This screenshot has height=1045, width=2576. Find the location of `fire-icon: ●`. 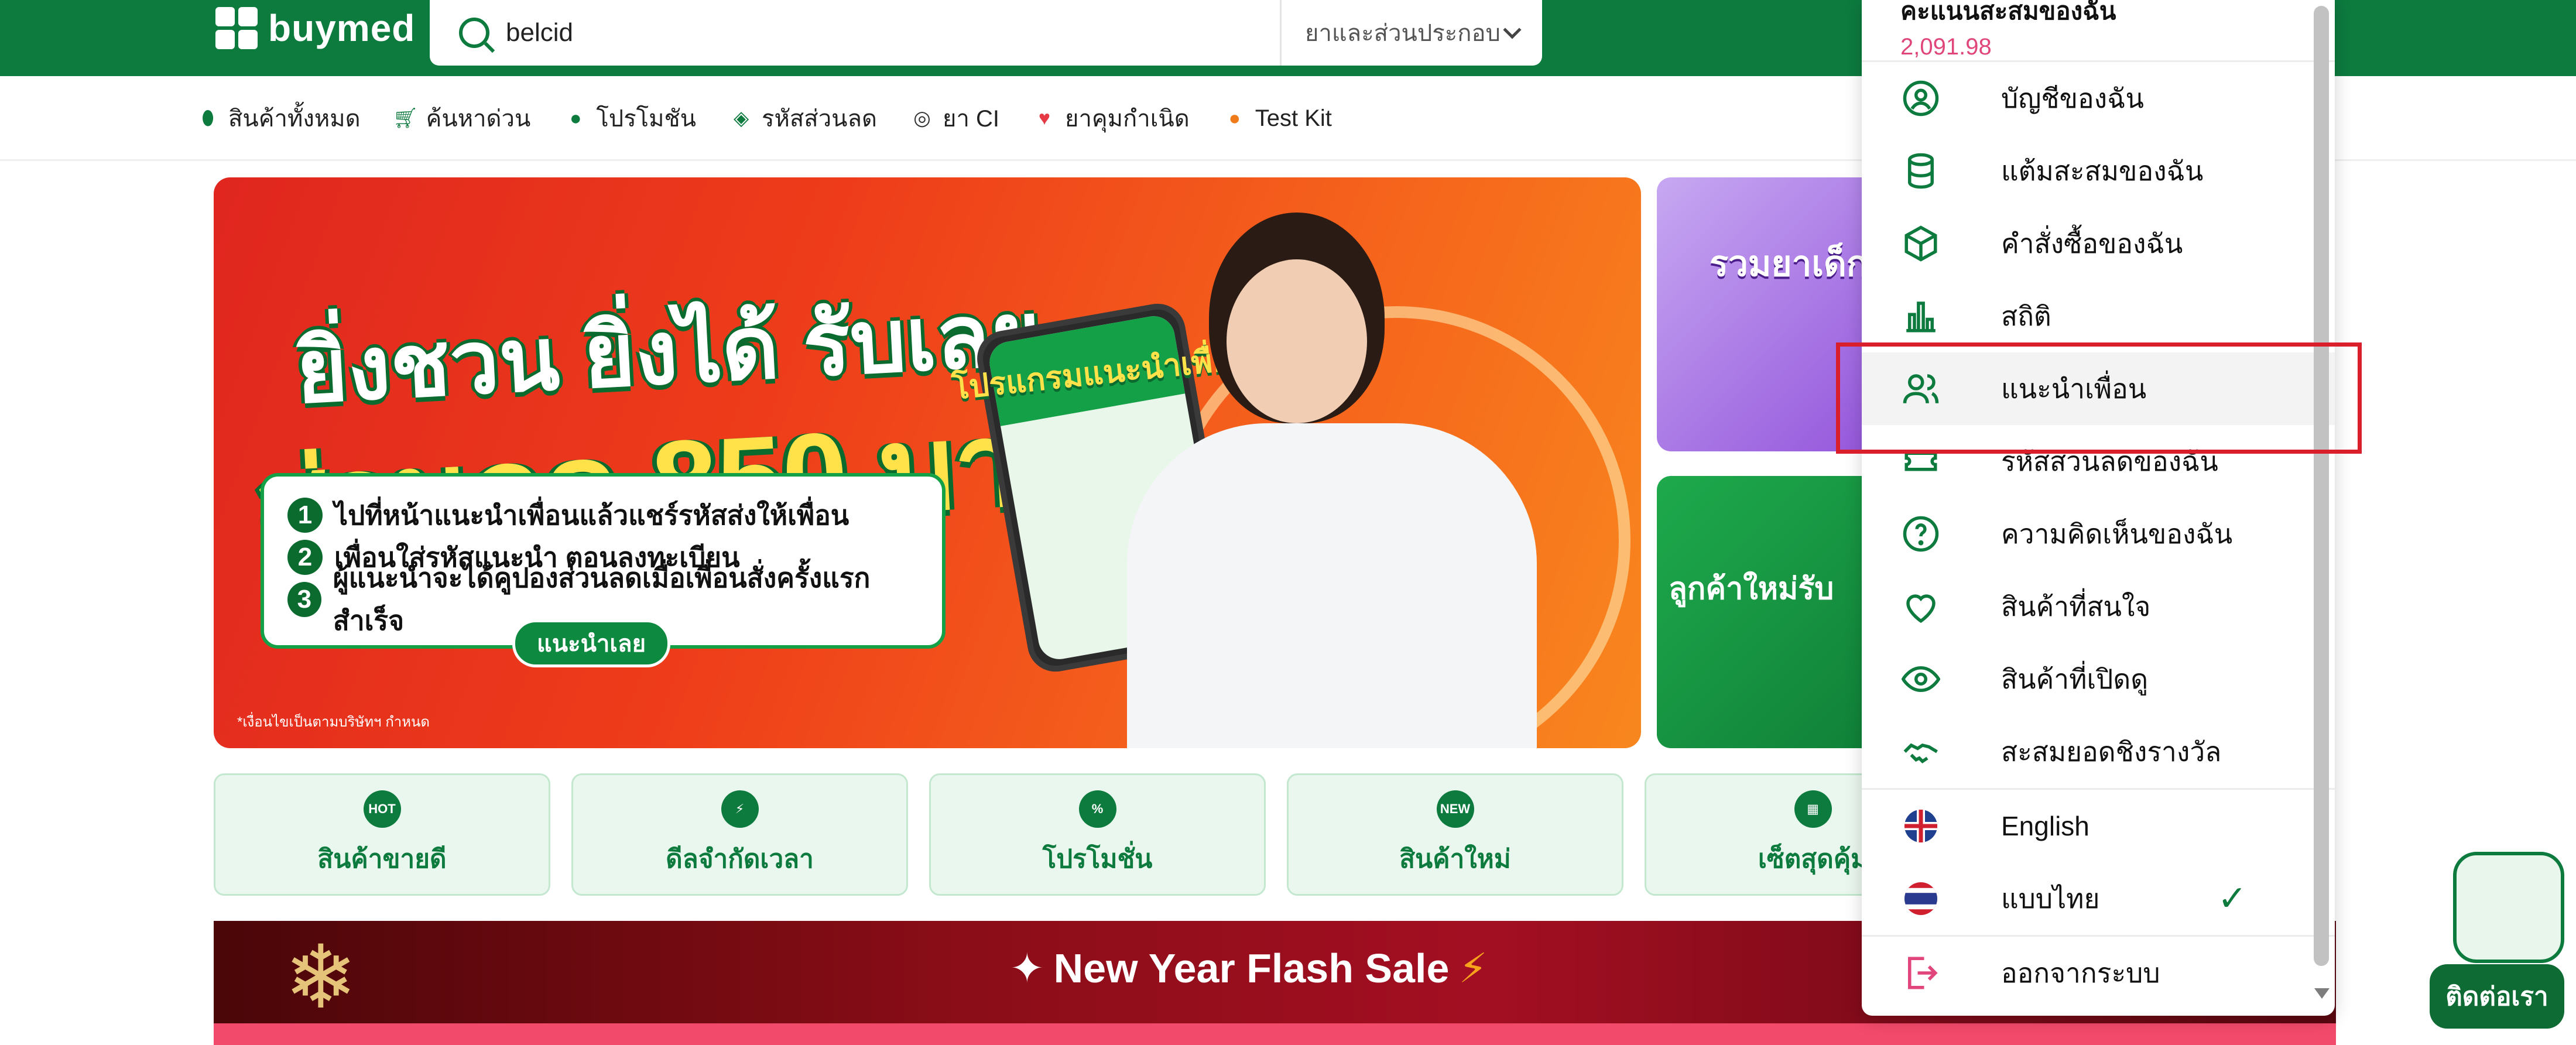

fire-icon: ● is located at coordinates (1234, 118).